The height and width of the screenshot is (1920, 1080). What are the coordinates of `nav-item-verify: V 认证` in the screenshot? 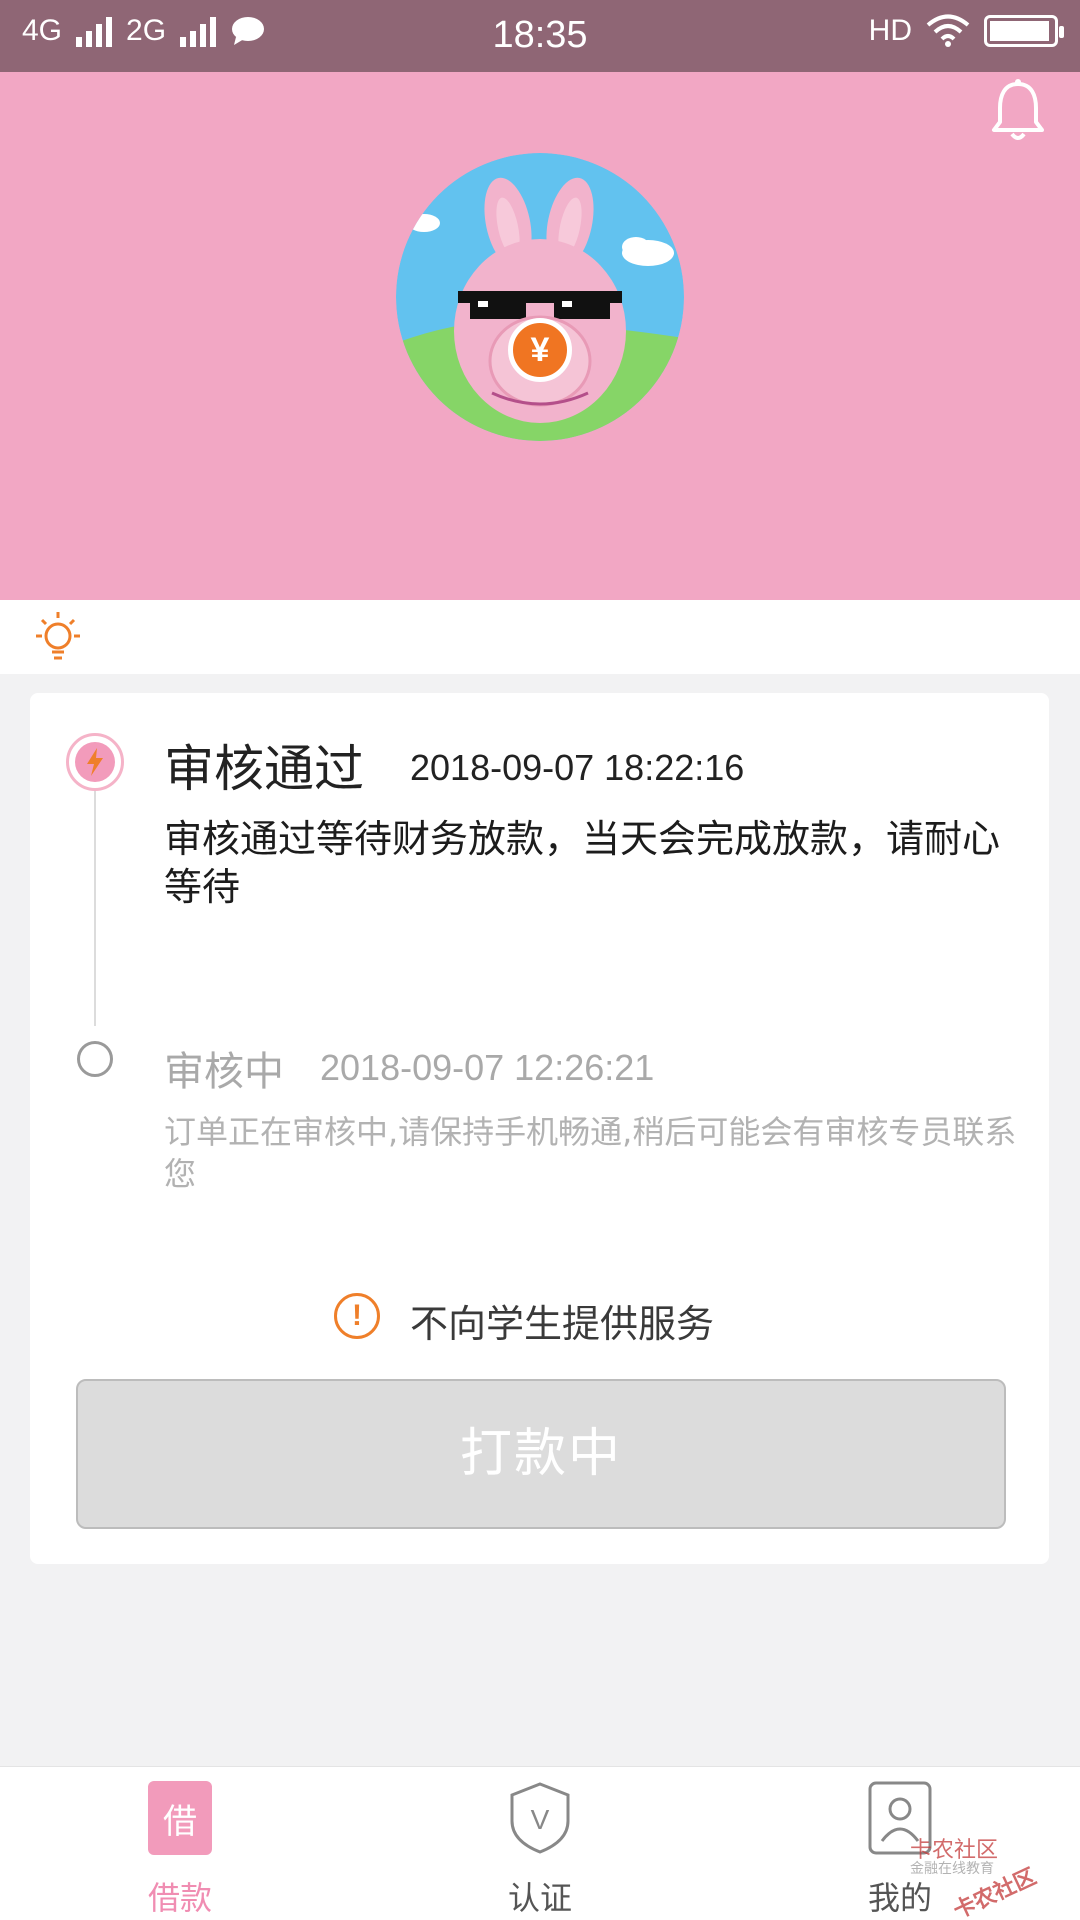 It's located at (540, 1849).